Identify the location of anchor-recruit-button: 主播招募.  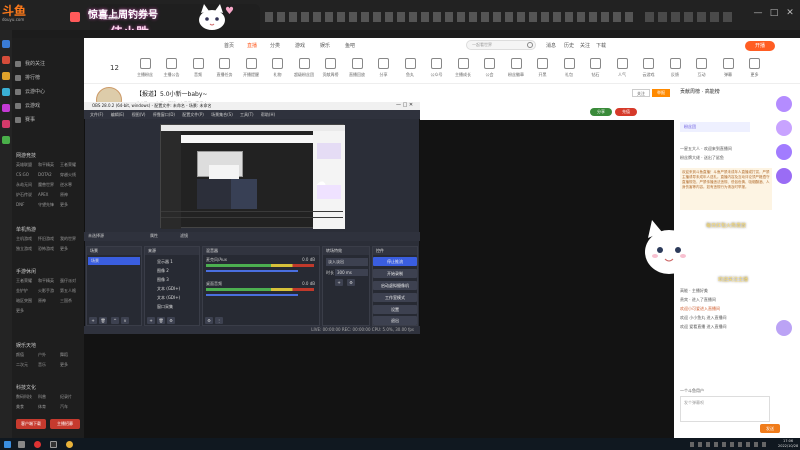
(65, 424).